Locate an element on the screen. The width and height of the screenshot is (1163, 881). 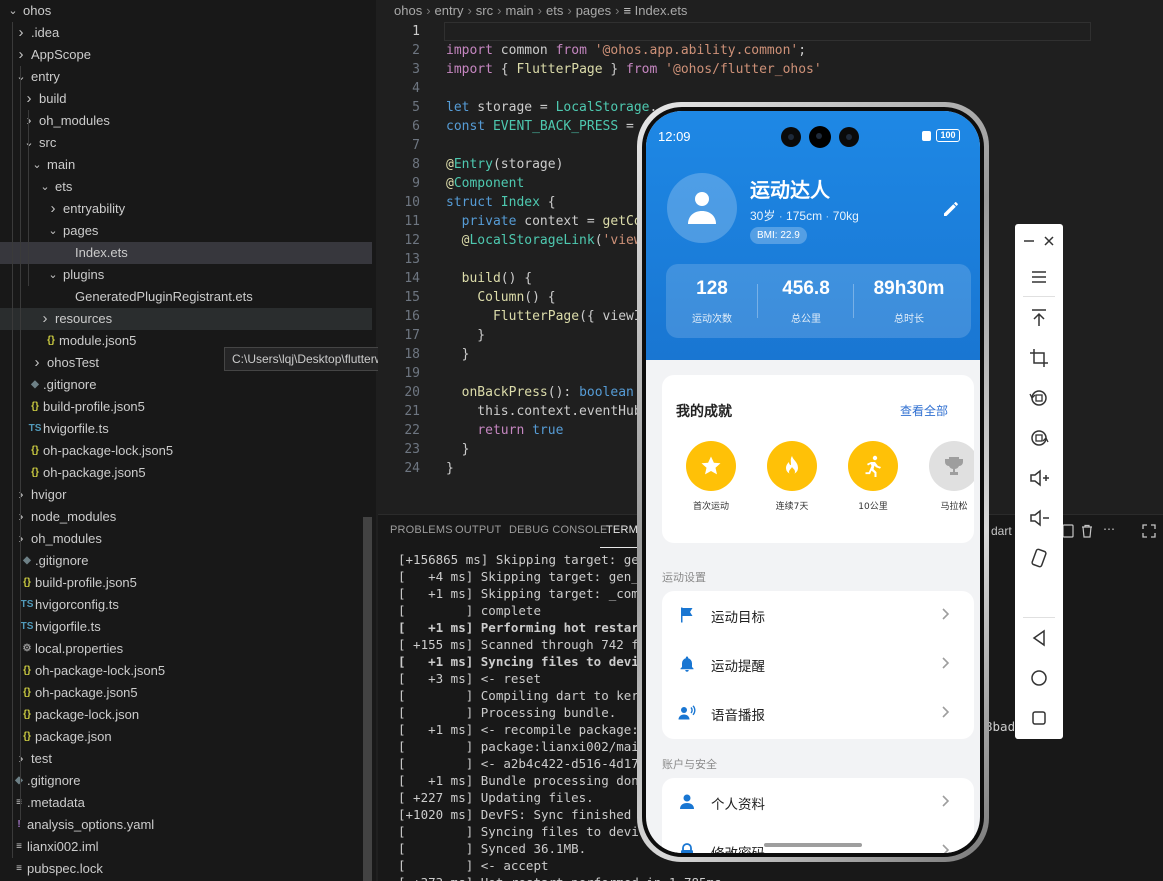
tab-problems: PROBLEMS is located at coordinates (421, 530).